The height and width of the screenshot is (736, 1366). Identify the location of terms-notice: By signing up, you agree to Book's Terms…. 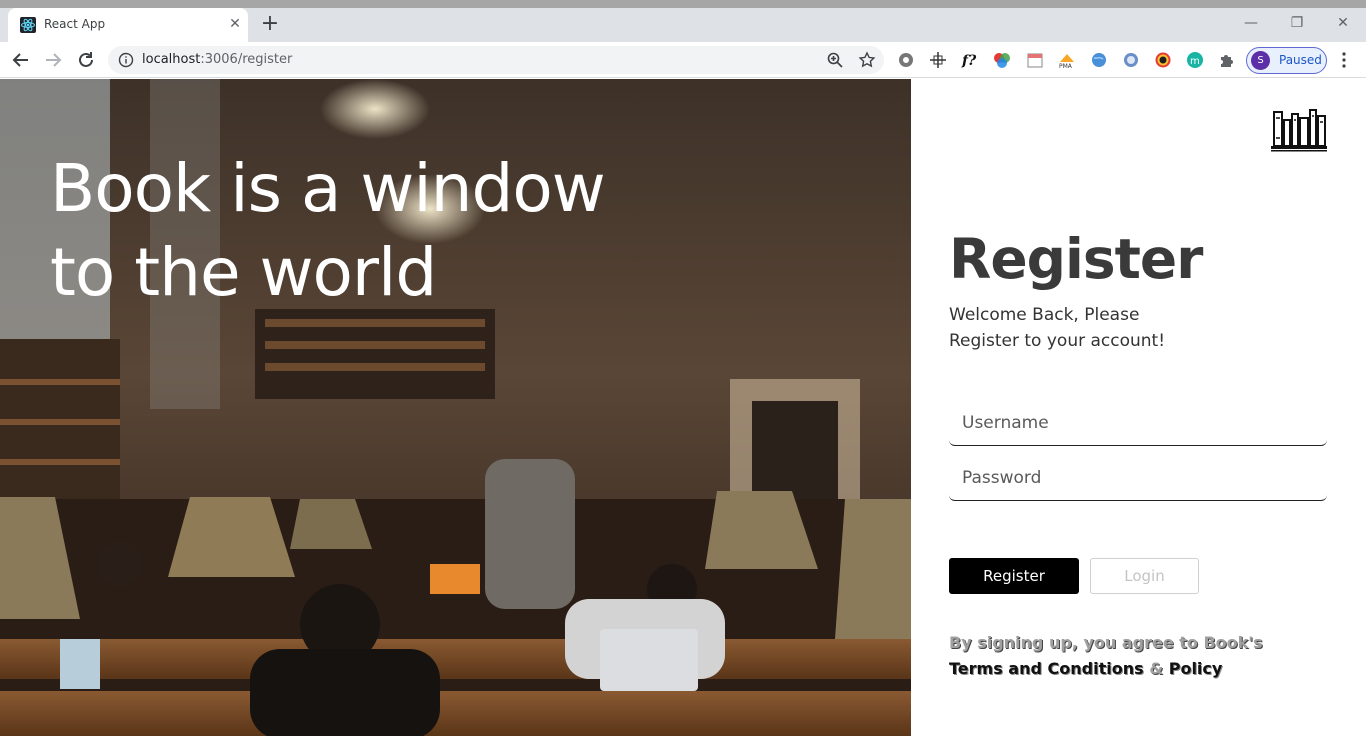
(1139, 656).